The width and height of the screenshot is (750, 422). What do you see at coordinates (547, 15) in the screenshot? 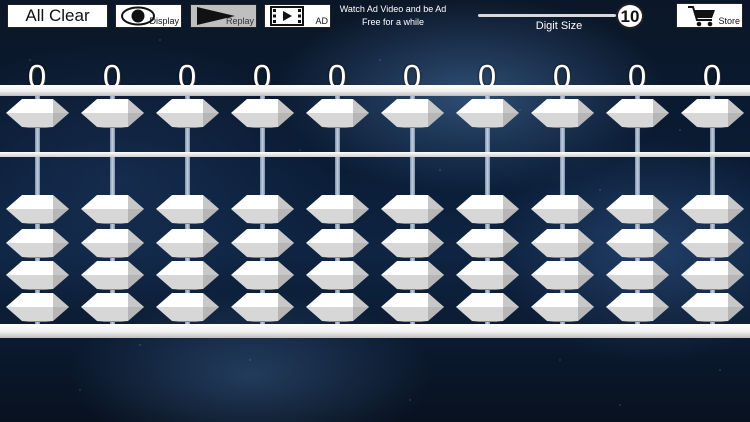
I see `slider-track` at bounding box center [547, 15].